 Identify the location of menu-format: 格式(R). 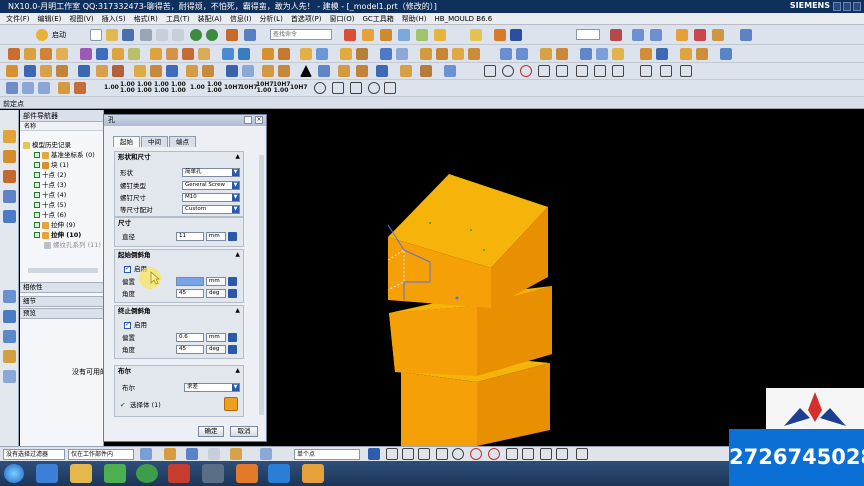
(146, 19).